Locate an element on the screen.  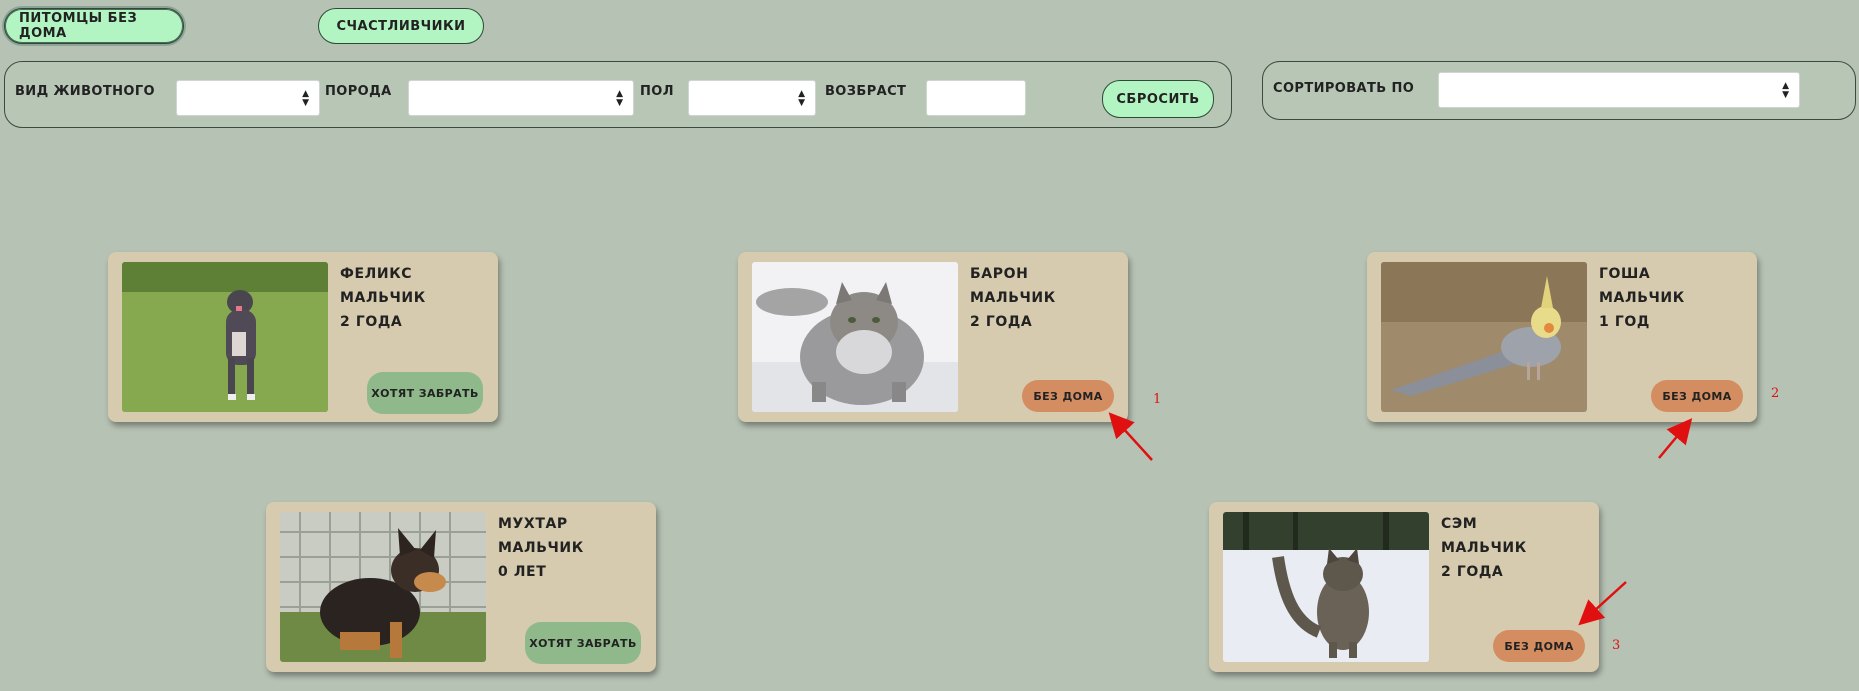
pet-name: Мухтар is located at coordinates (533, 524).